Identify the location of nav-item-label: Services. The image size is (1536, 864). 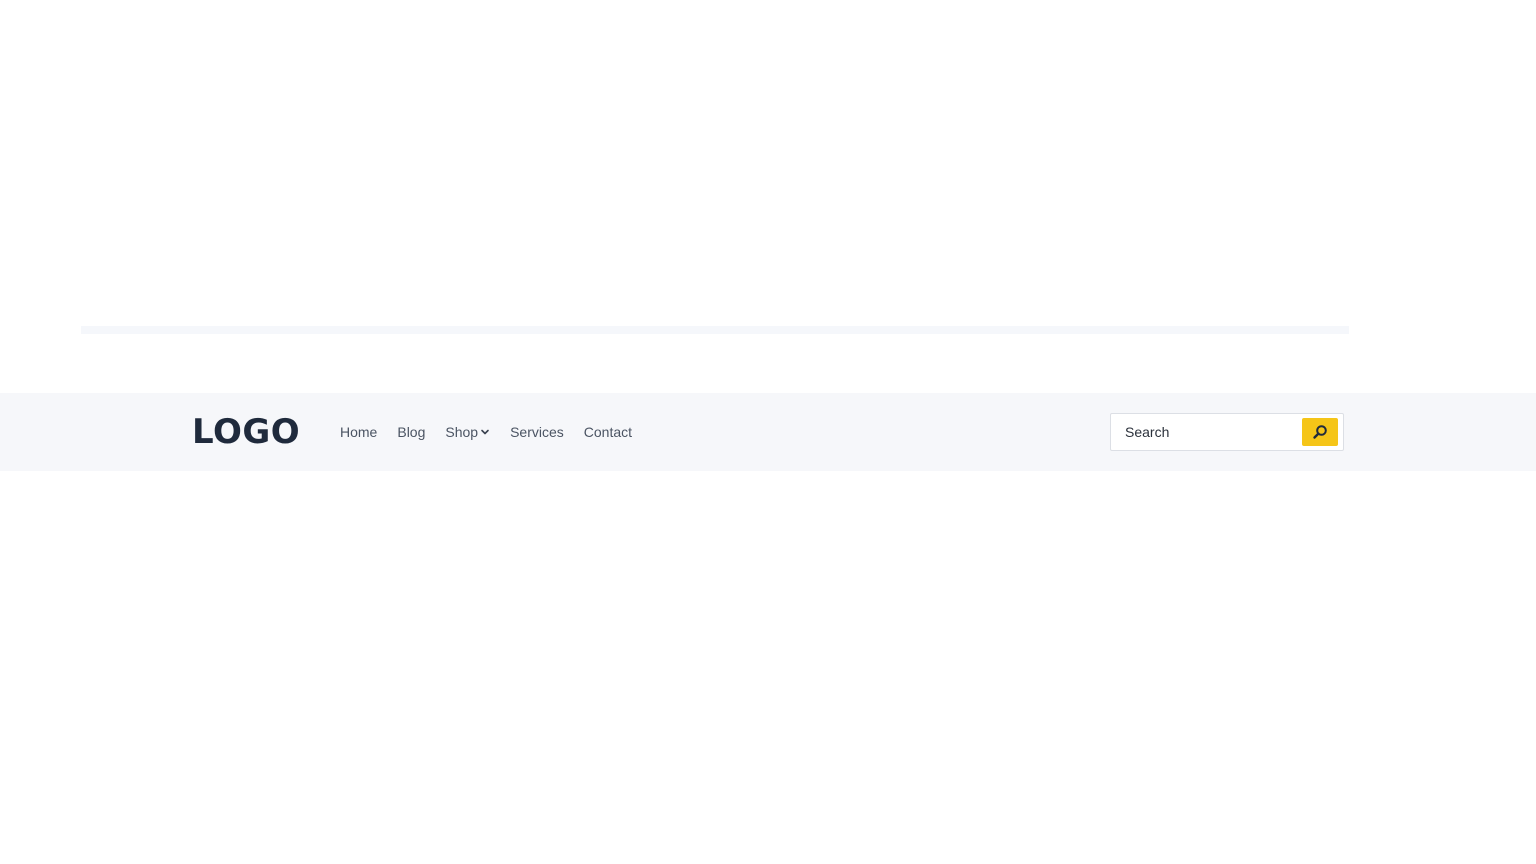
(537, 432).